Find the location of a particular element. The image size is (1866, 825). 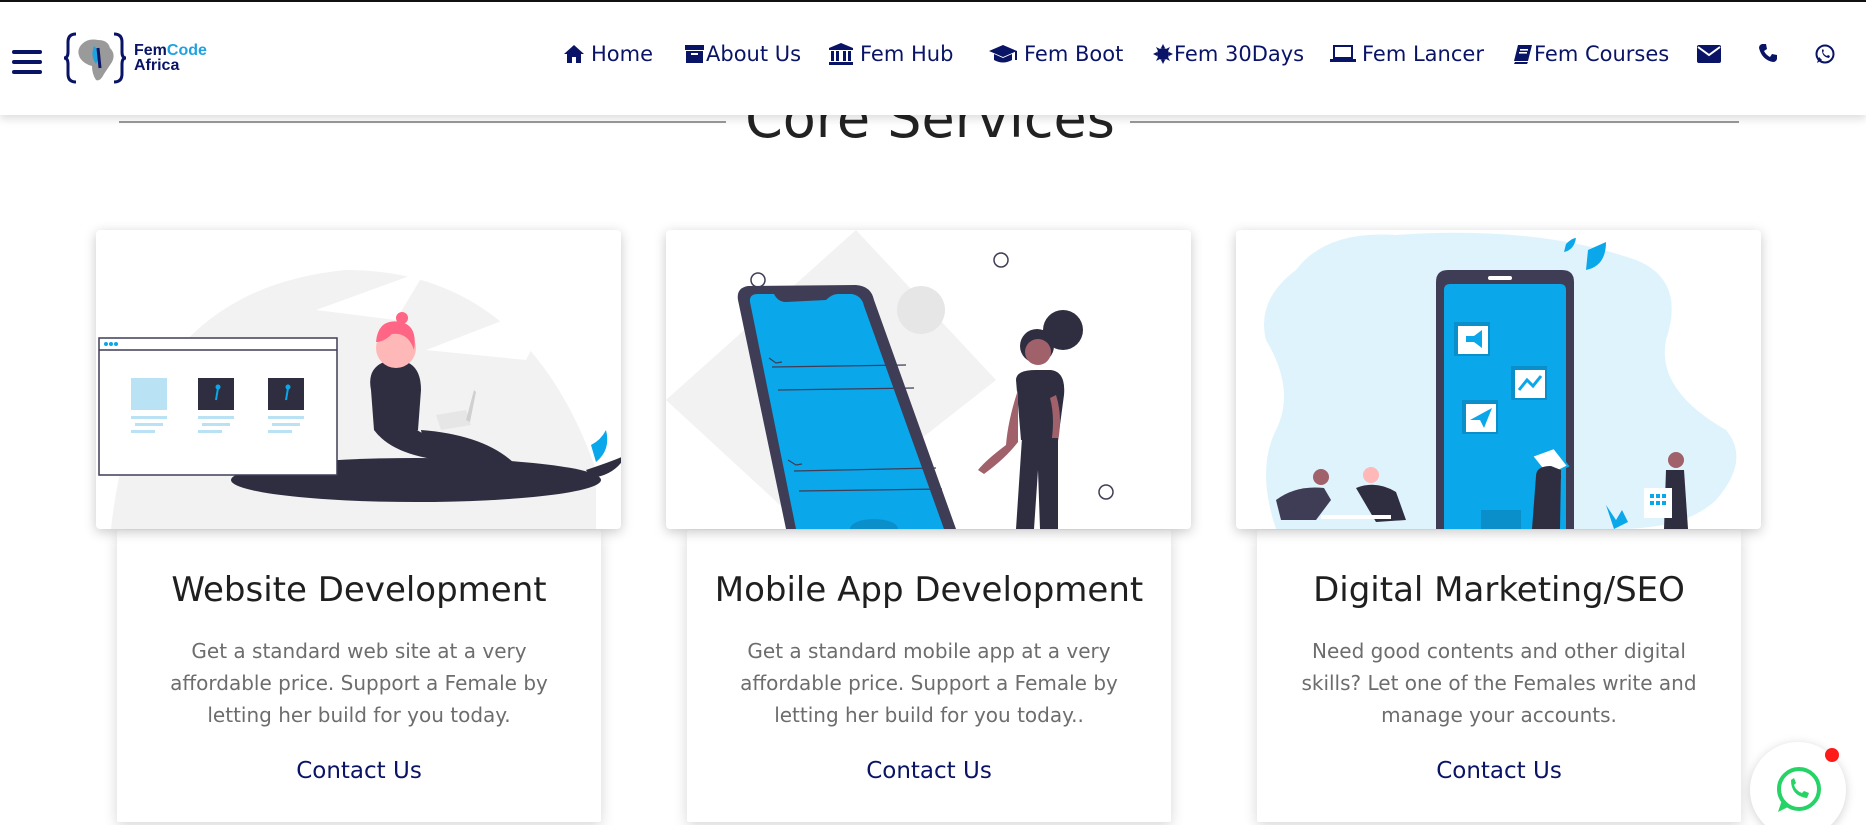

mobile-app-illustration is located at coordinates (928, 379).